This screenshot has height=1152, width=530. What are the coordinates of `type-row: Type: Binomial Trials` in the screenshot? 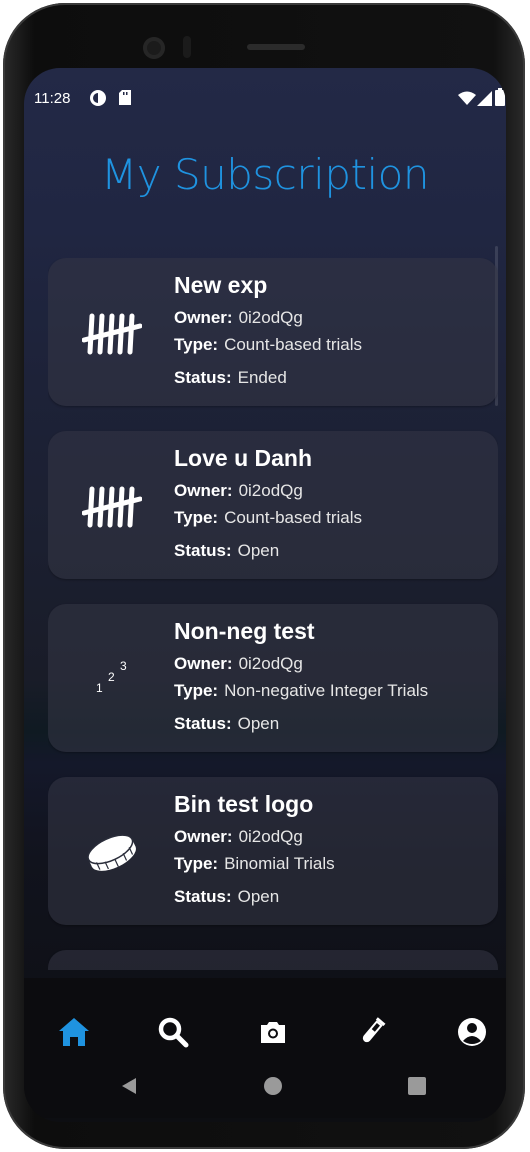 It's located at (254, 864).